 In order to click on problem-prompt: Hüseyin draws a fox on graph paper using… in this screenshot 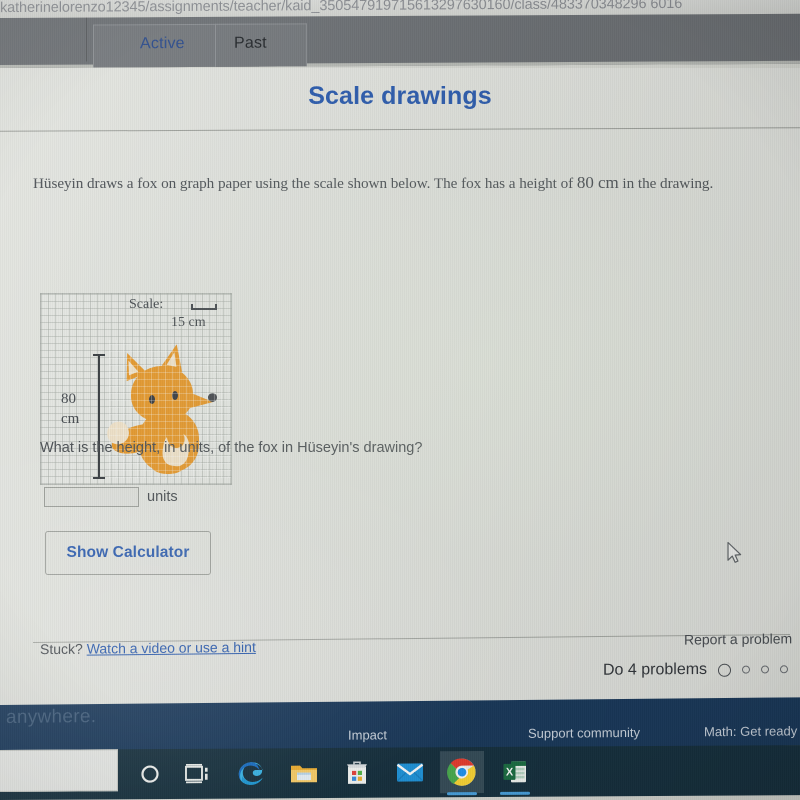, I will do `click(413, 183)`.